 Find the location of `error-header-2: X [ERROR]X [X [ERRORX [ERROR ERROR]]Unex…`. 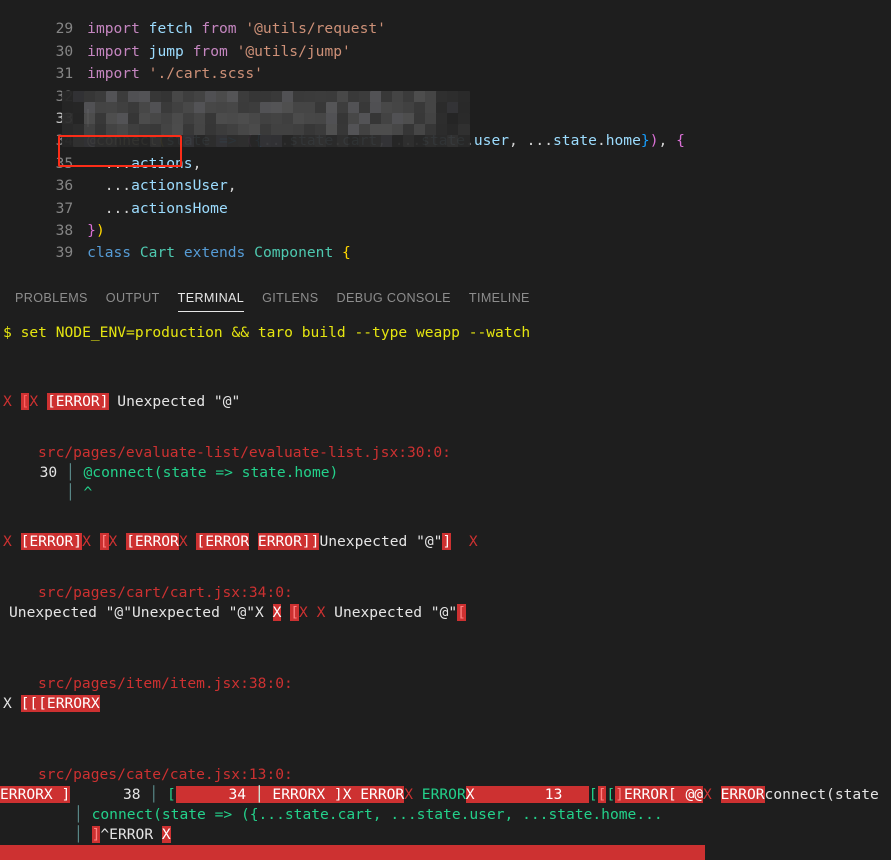

error-header-2: X [ERROR]X [X [ERRORX [ERROR ERROR]]Unex… is located at coordinates (240, 541).